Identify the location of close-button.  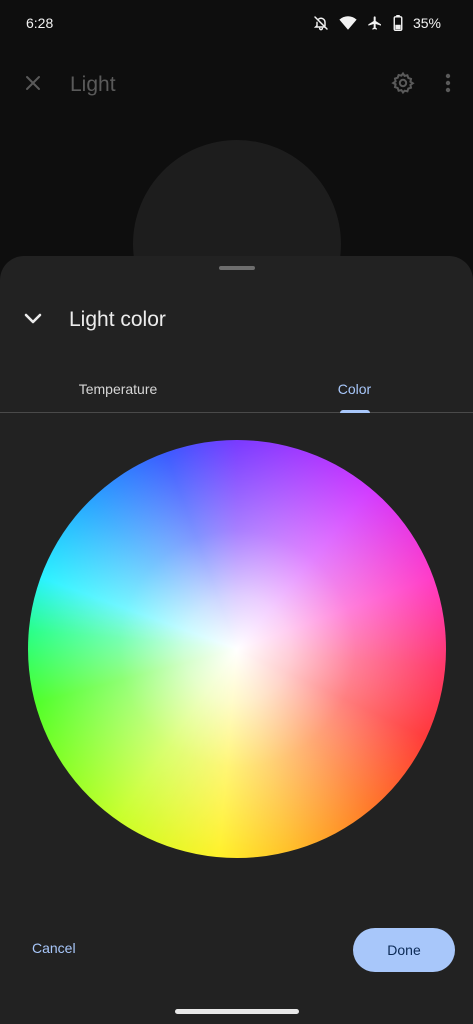
(33, 85).